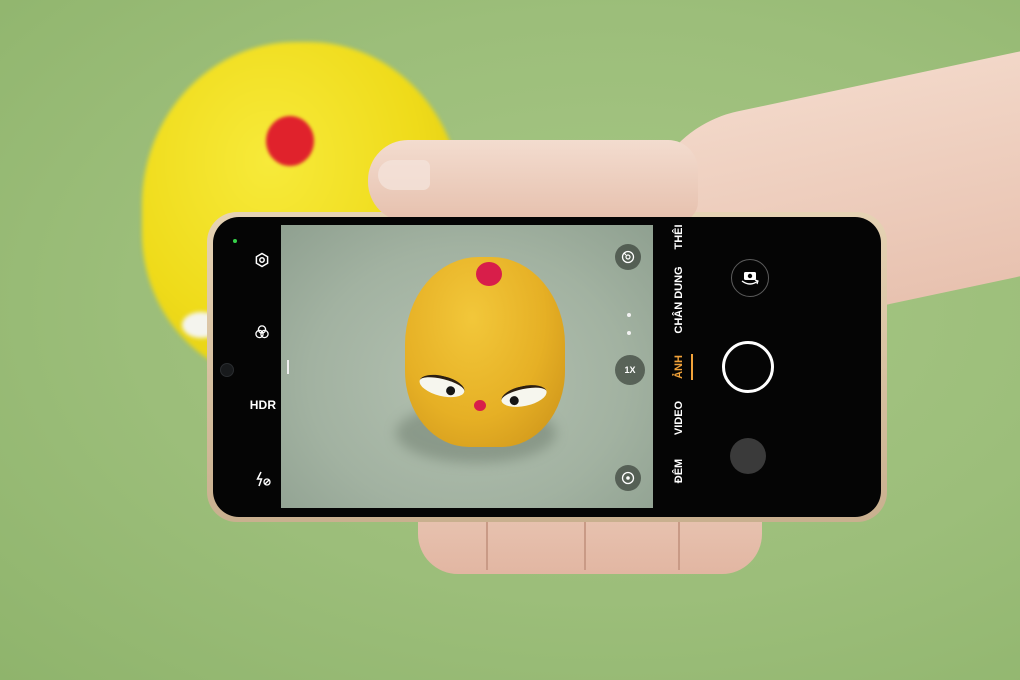  I want to click on viewfinder-edge-marker, so click(288, 367).